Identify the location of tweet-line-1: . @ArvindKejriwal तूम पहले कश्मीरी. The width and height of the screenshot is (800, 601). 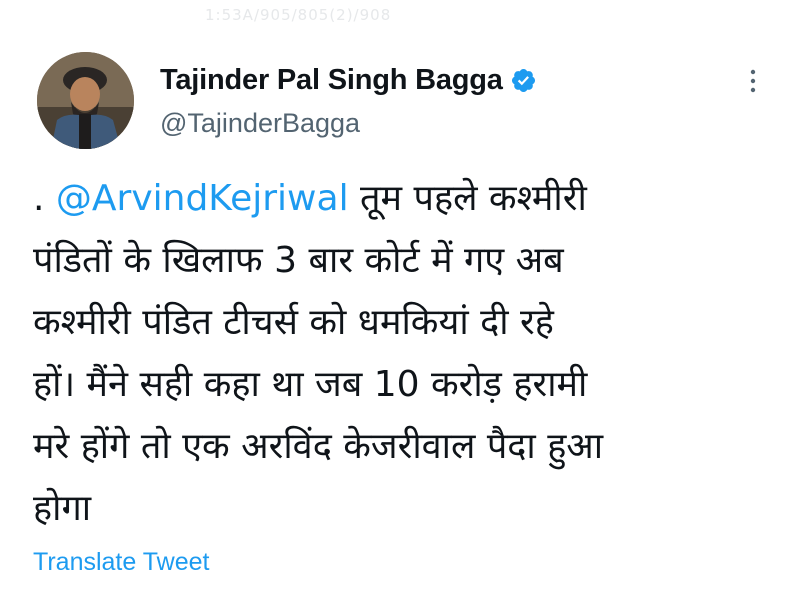
(403, 199).